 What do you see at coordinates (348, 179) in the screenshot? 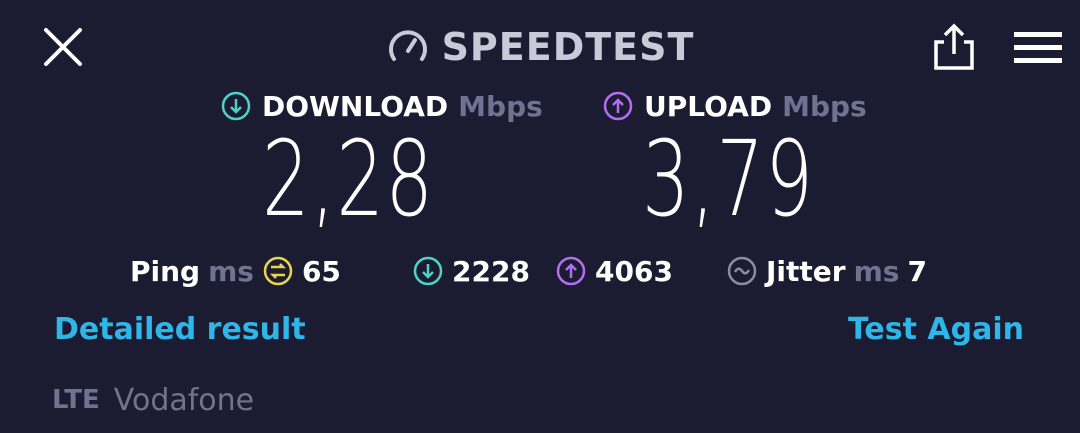
I see `download-speed-value: 2,28` at bounding box center [348, 179].